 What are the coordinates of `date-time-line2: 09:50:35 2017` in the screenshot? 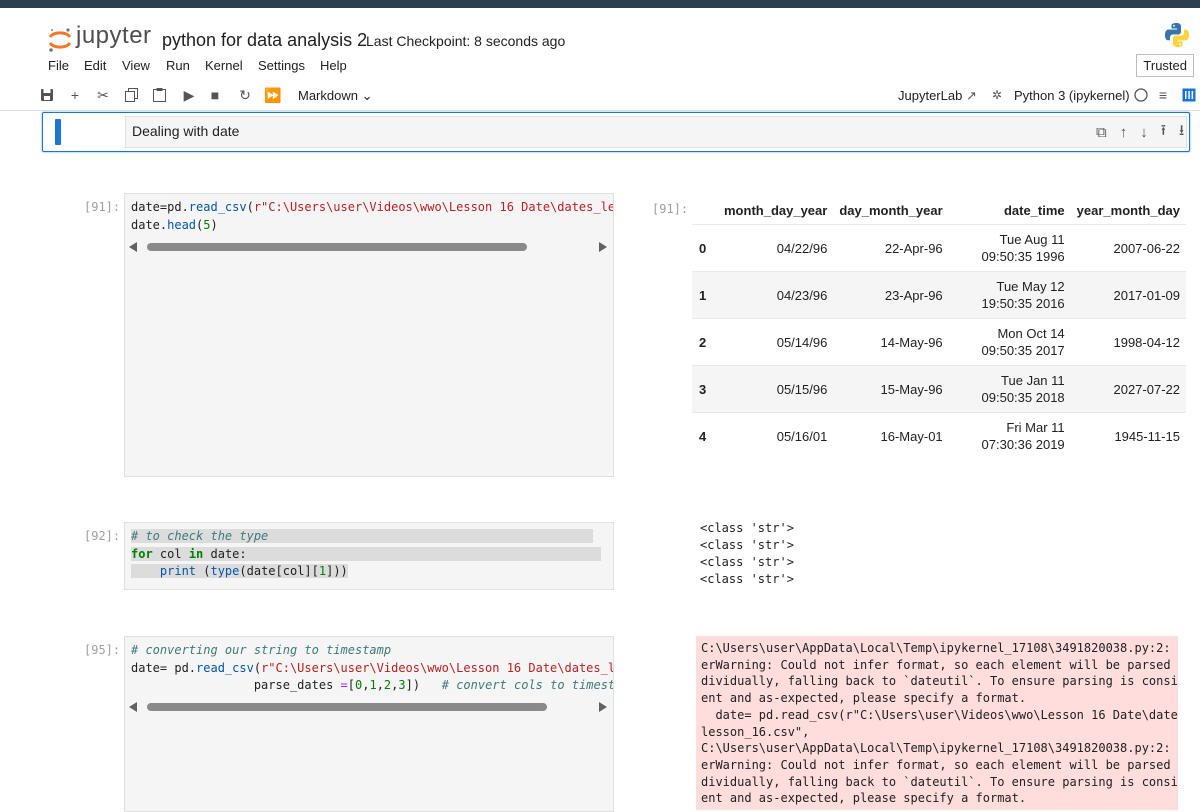 It's located at (1023, 350).